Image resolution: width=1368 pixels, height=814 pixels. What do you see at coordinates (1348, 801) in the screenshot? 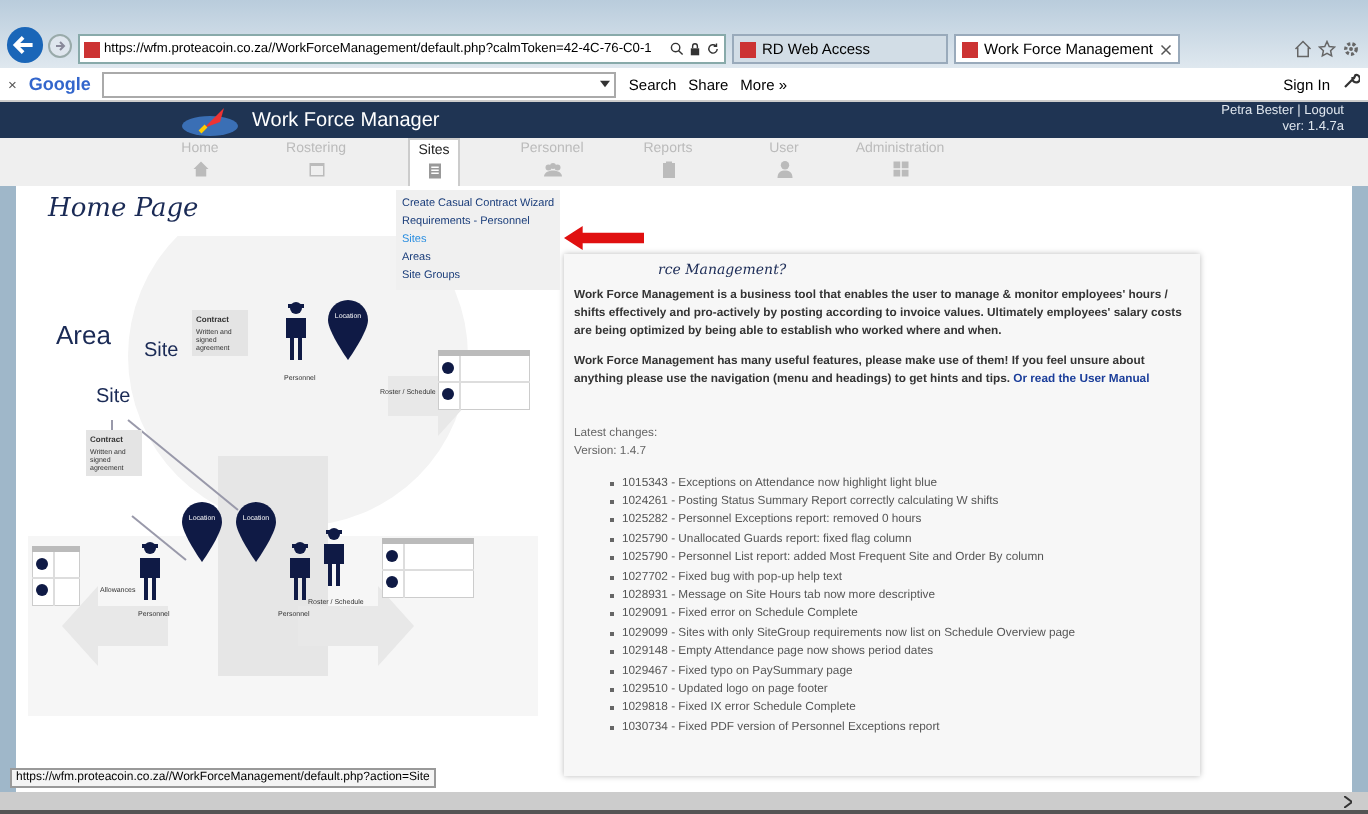
I see `scroll-right-icon` at bounding box center [1348, 801].